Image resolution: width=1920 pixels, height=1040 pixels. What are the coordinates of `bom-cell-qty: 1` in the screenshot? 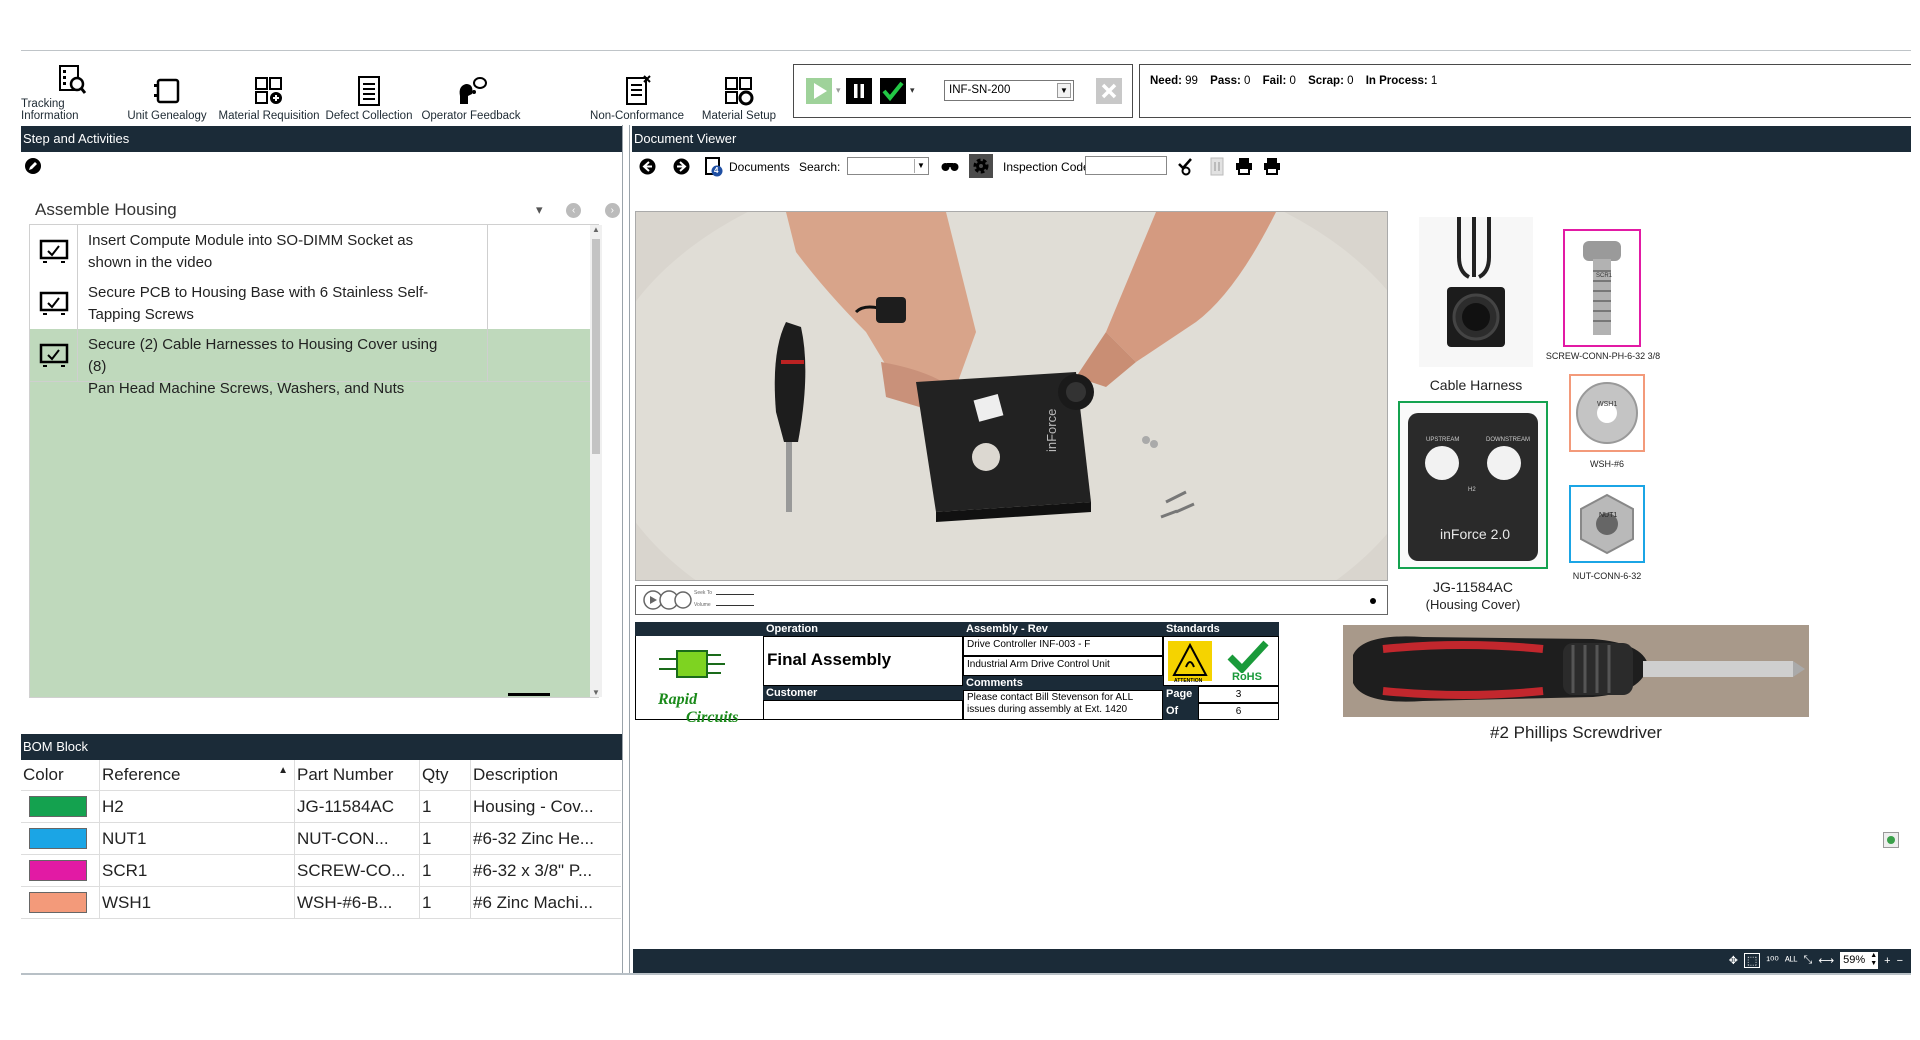 It's located at (445, 902).